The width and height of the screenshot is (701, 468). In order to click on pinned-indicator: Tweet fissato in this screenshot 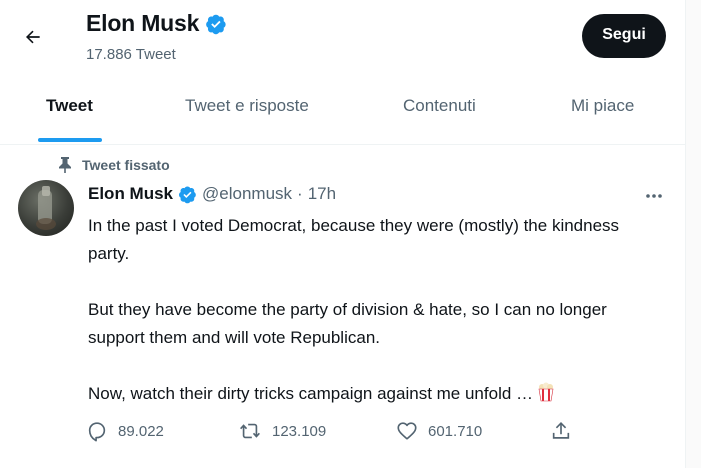, I will do `click(114, 165)`.